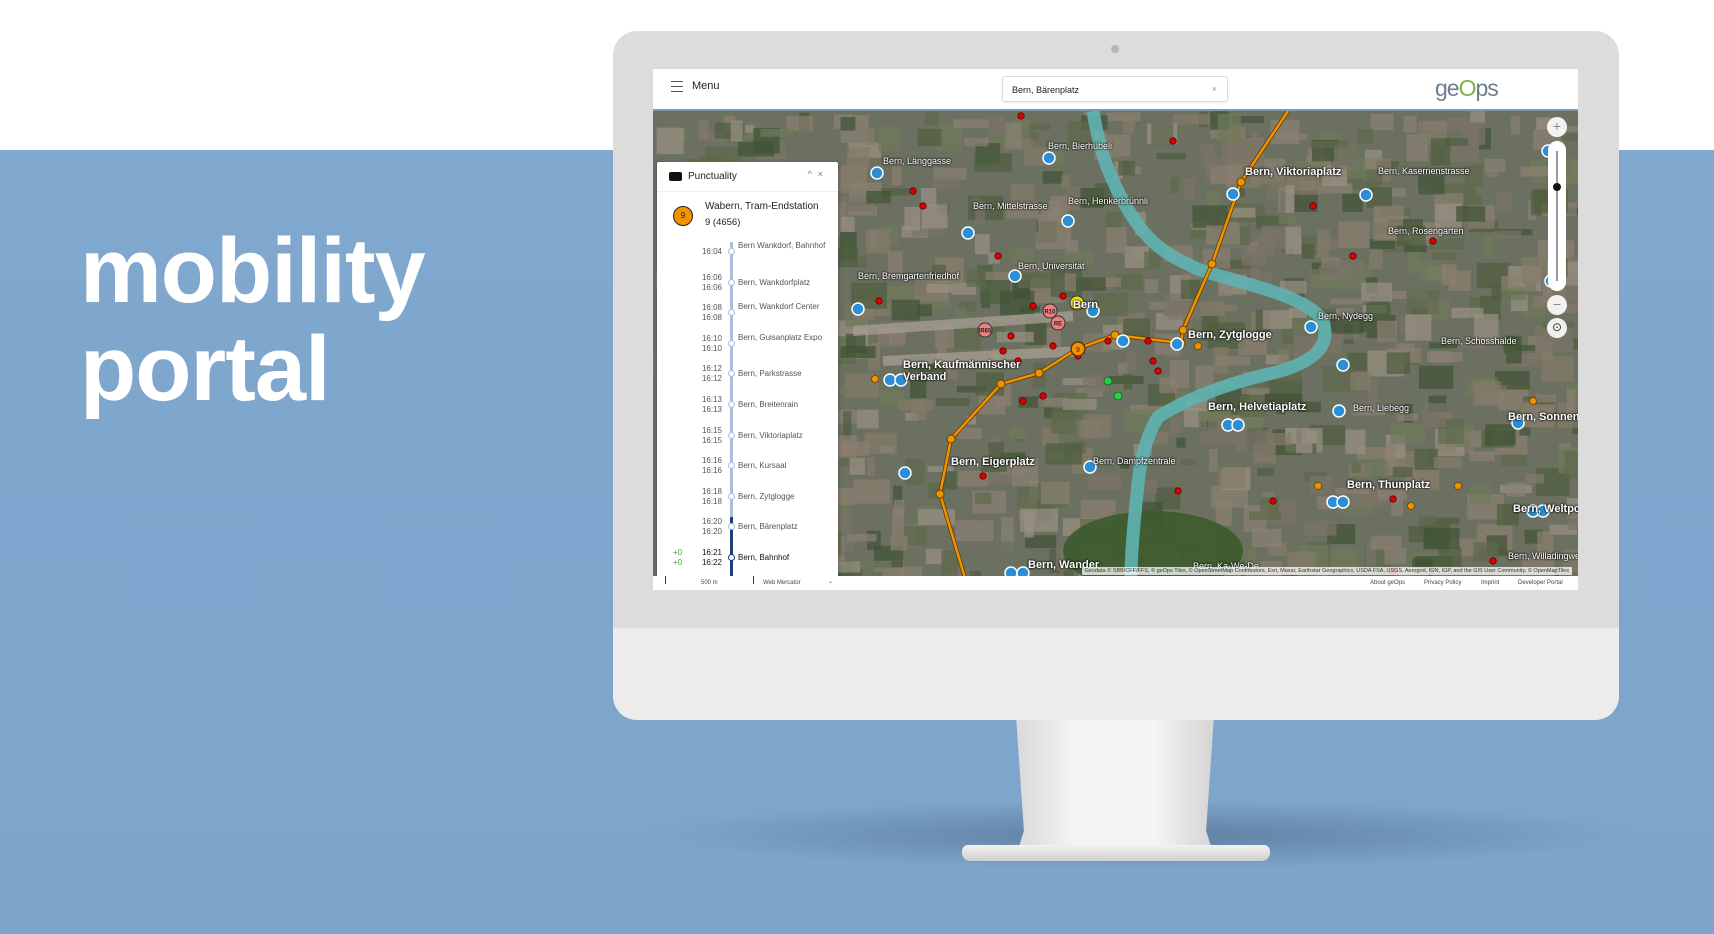  What do you see at coordinates (1134, 461) in the screenshot?
I see `map-label: Bern, Dampfzentrale` at bounding box center [1134, 461].